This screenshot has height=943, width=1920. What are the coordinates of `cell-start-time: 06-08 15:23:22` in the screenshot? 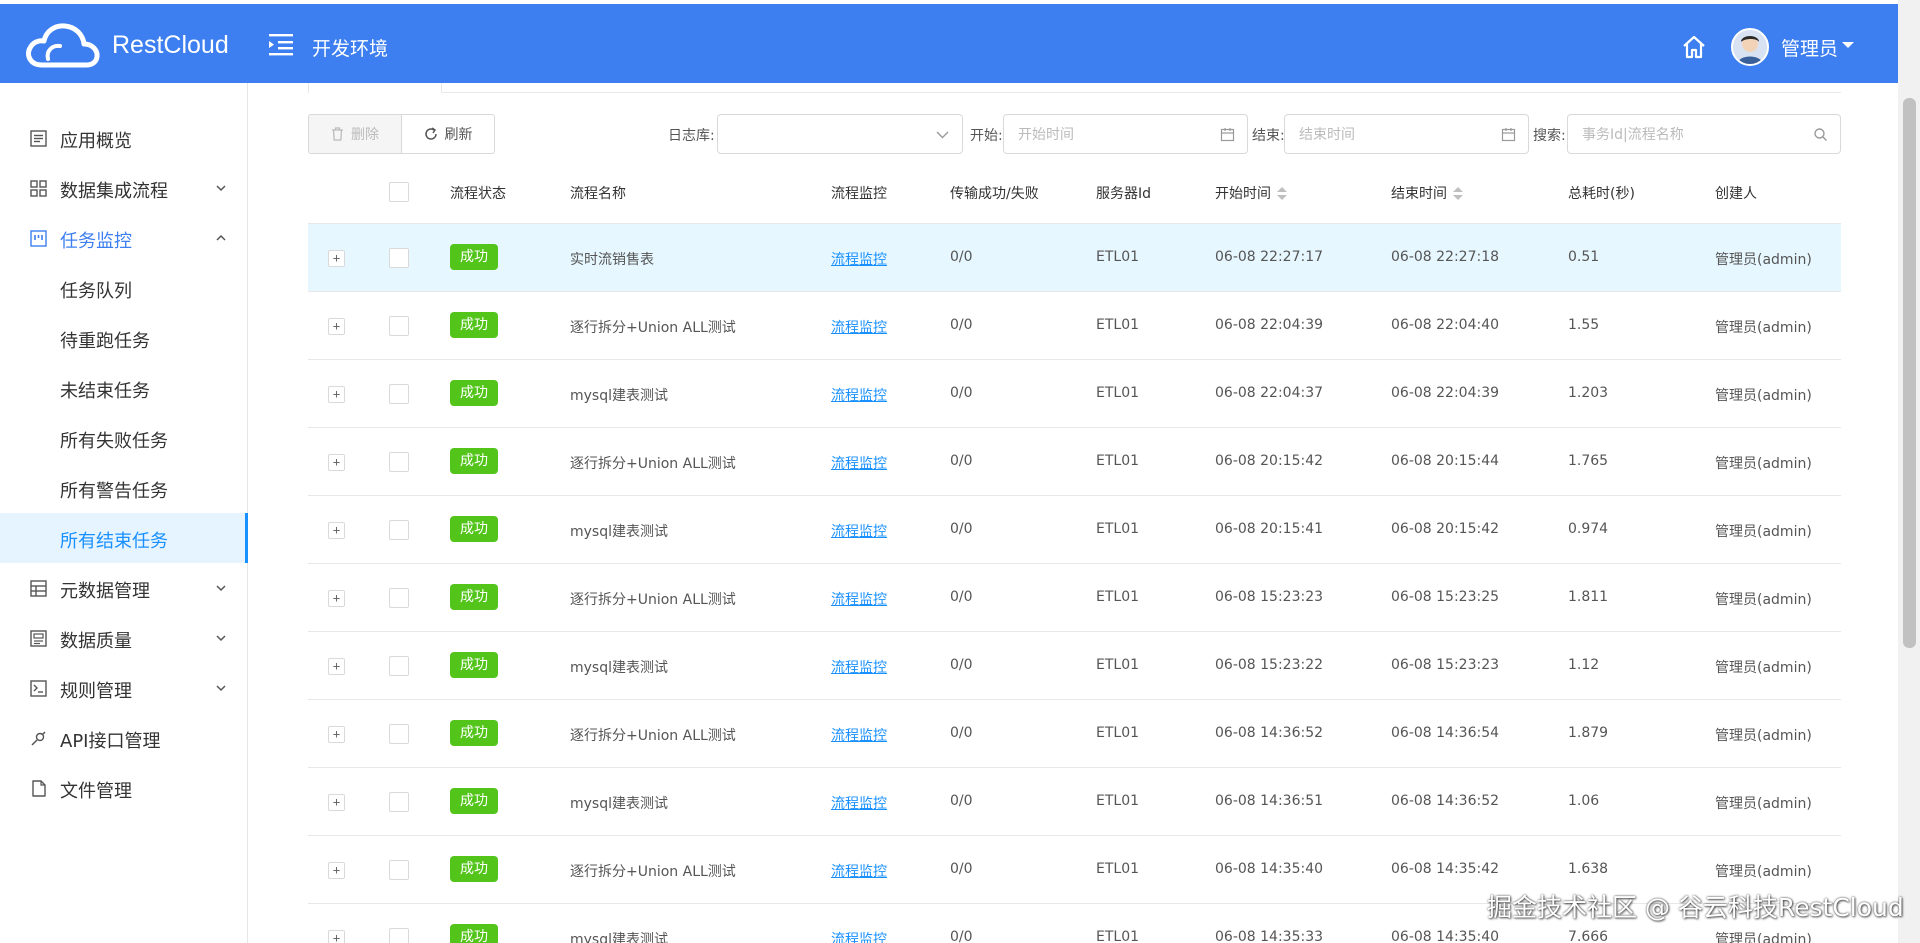 It's located at (1269, 665).